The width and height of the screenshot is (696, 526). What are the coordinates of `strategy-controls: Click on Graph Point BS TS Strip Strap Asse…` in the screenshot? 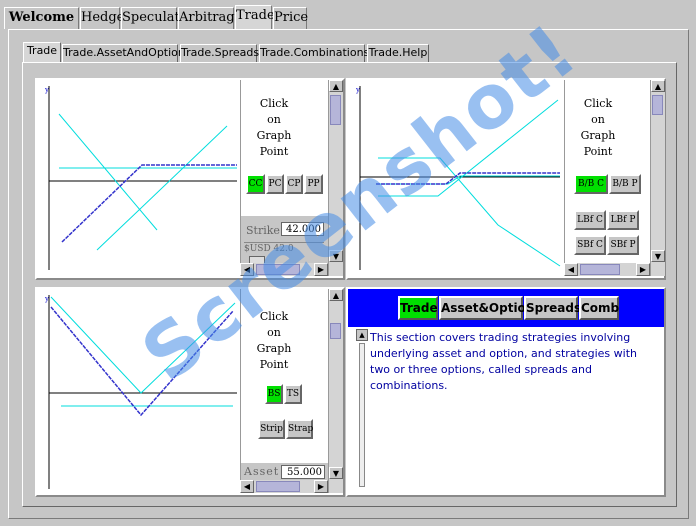 It's located at (284, 391).